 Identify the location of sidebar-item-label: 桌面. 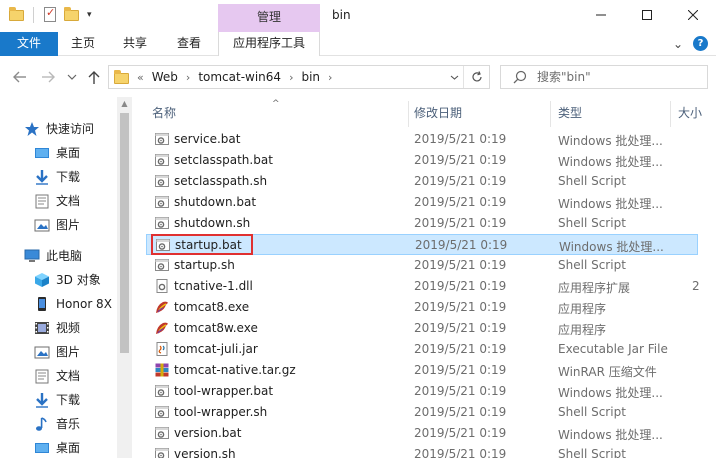
(68, 448).